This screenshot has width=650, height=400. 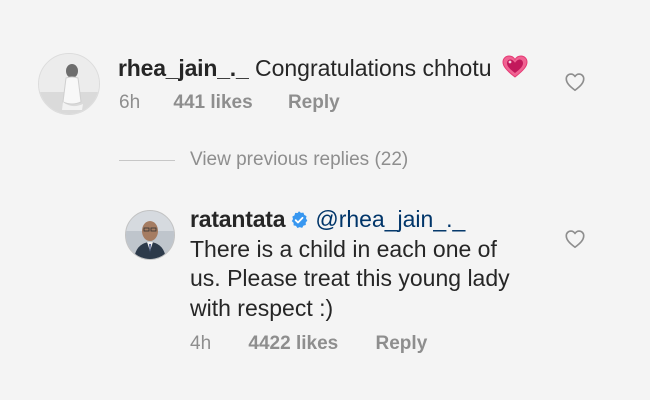 I want to click on comment-1-reply-button: Reply, so click(x=314, y=102).